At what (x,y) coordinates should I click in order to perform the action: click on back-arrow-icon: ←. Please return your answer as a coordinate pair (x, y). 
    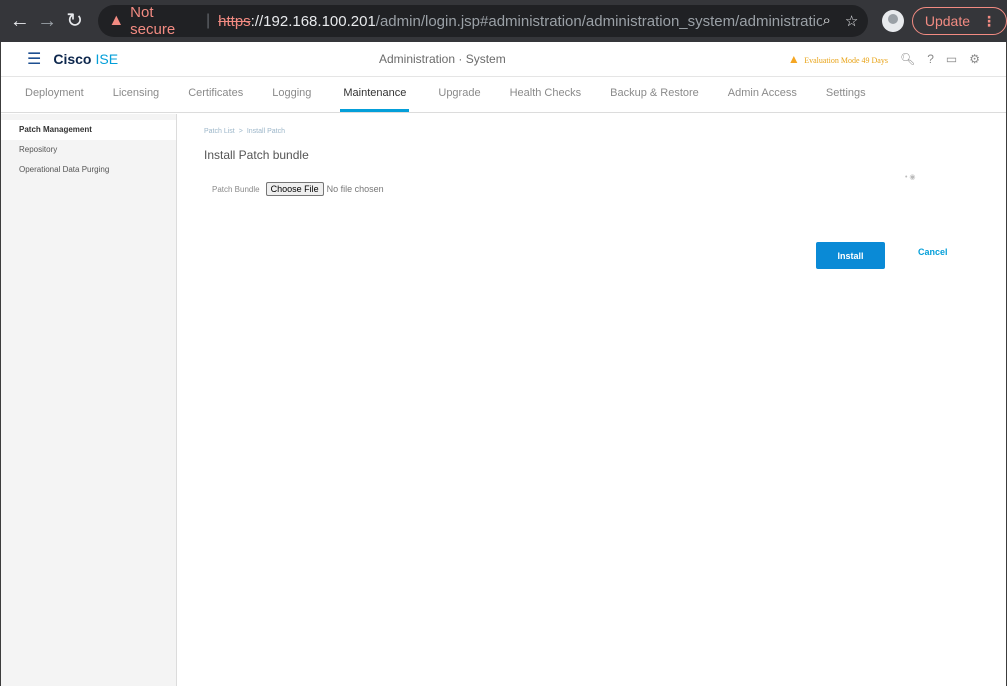
    Looking at the image, I should click on (19, 21).